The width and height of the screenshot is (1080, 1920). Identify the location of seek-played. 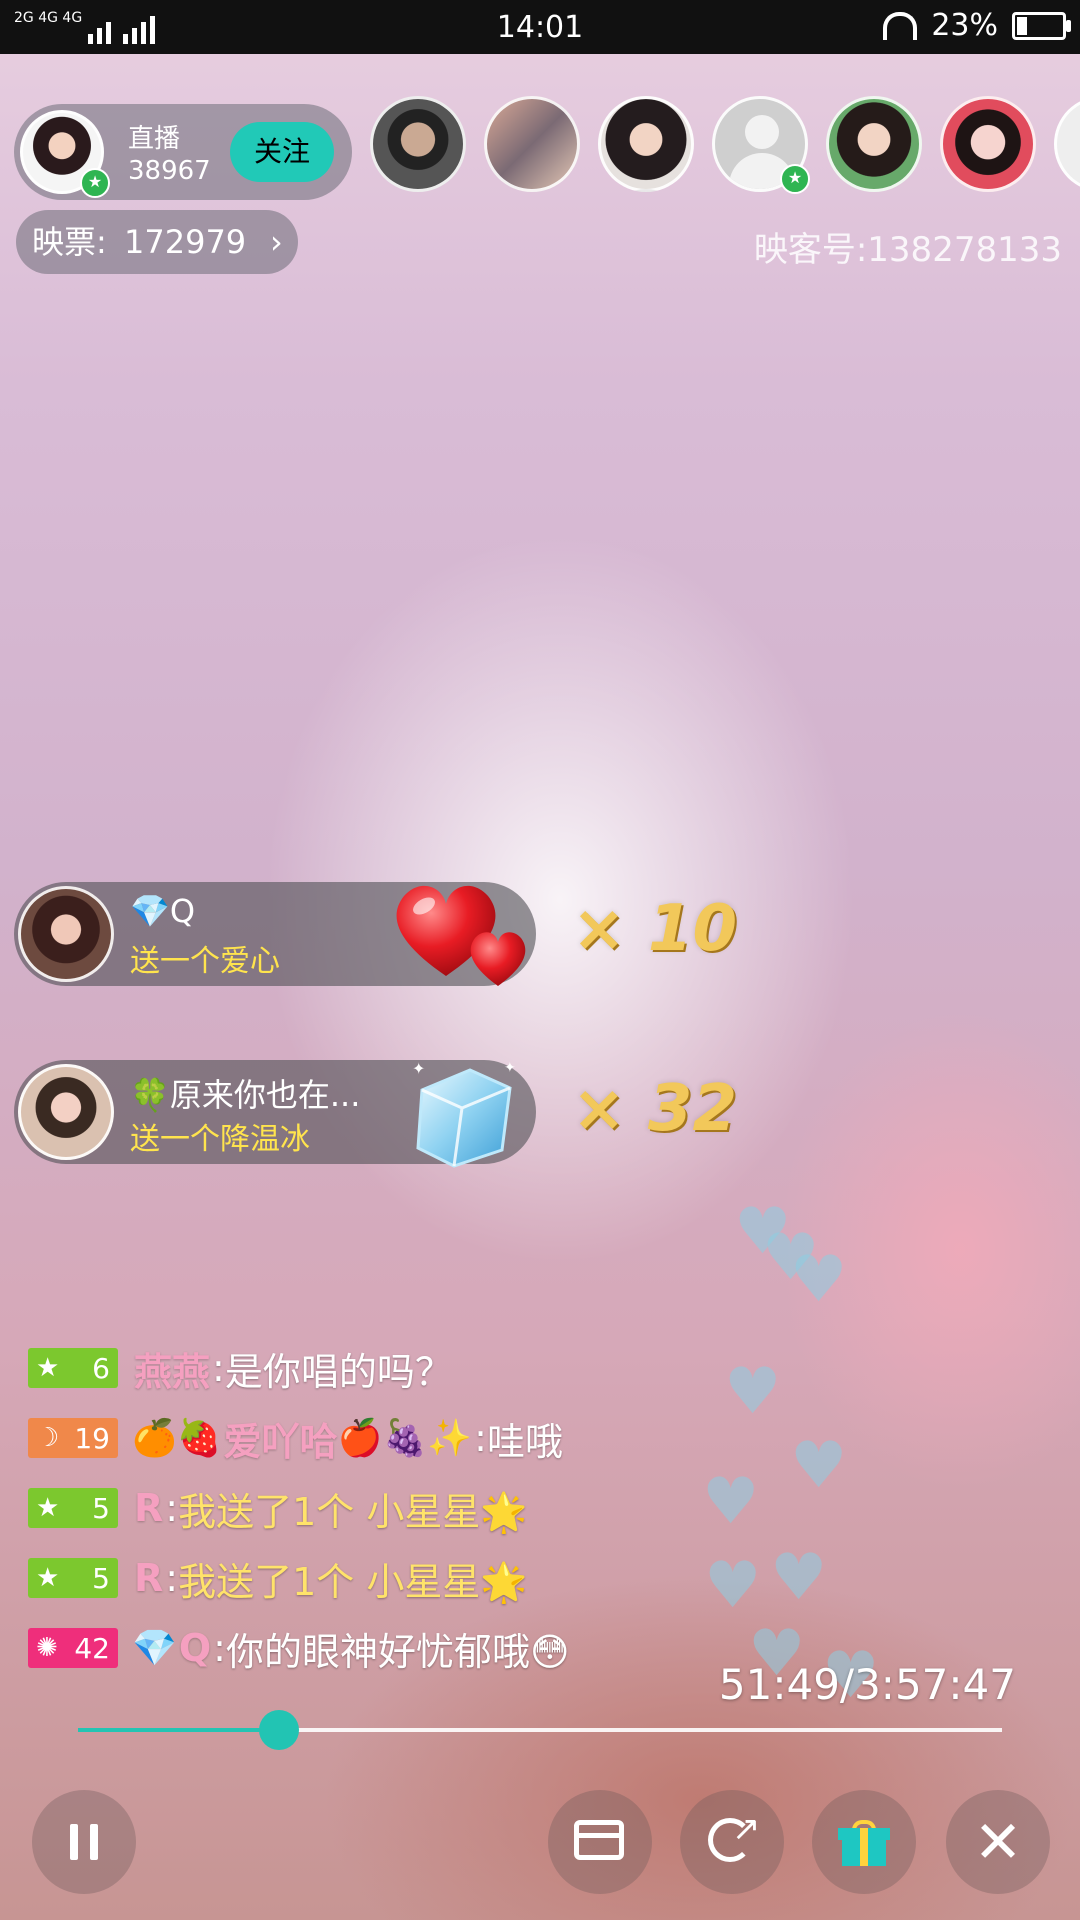
(179, 1730).